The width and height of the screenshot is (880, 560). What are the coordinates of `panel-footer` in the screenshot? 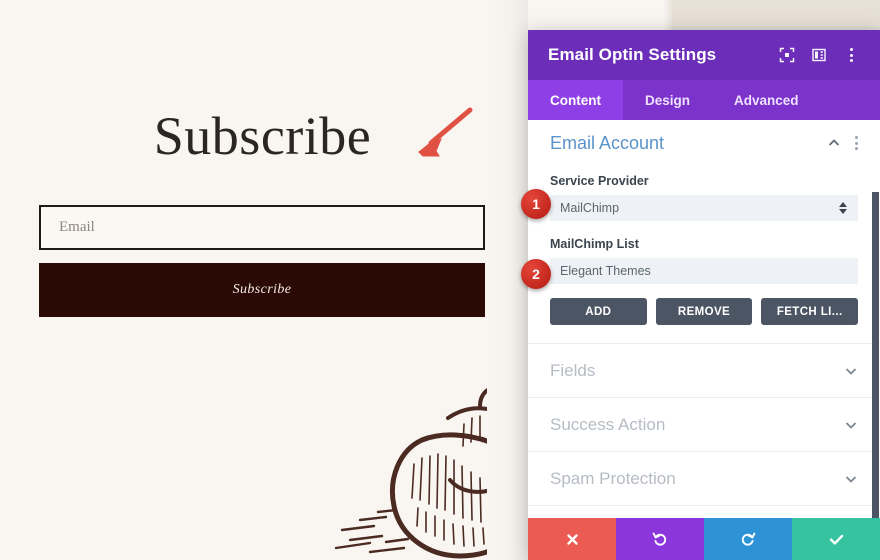 It's located at (704, 539).